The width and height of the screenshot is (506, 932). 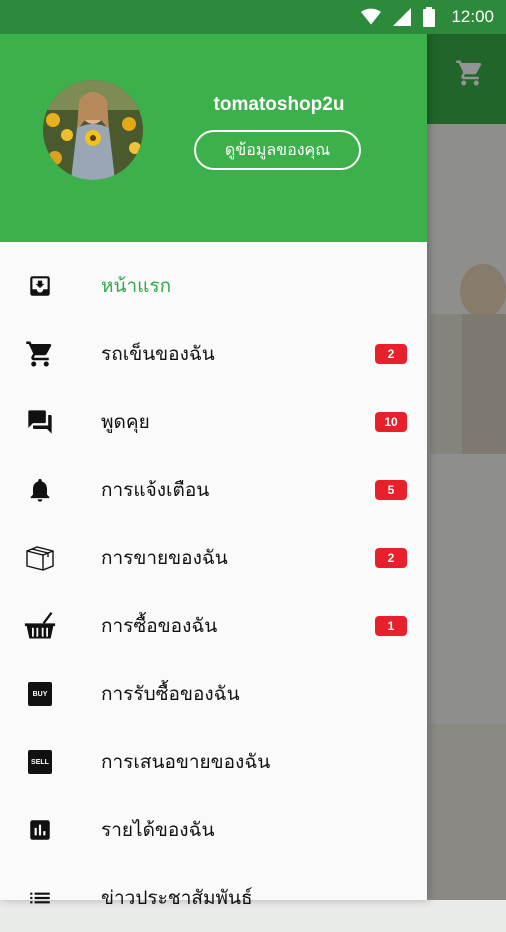 What do you see at coordinates (155, 490) in the screenshot?
I see `menu-item-label: การแจ้งเตือน` at bounding box center [155, 490].